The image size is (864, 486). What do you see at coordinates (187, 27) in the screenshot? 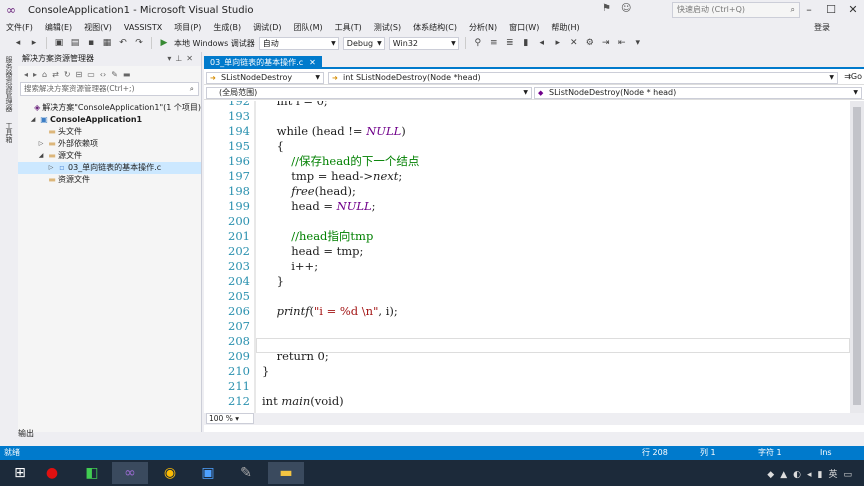
I see `menu-item: 项目(P)` at bounding box center [187, 27].